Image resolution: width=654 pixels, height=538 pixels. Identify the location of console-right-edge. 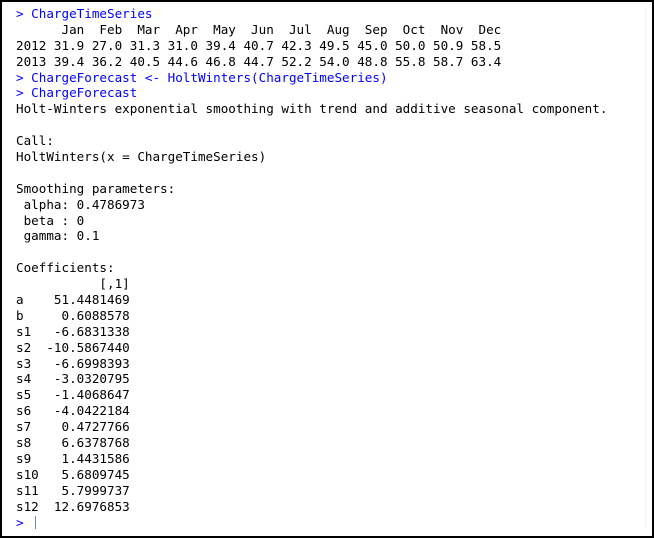
(645, 268).